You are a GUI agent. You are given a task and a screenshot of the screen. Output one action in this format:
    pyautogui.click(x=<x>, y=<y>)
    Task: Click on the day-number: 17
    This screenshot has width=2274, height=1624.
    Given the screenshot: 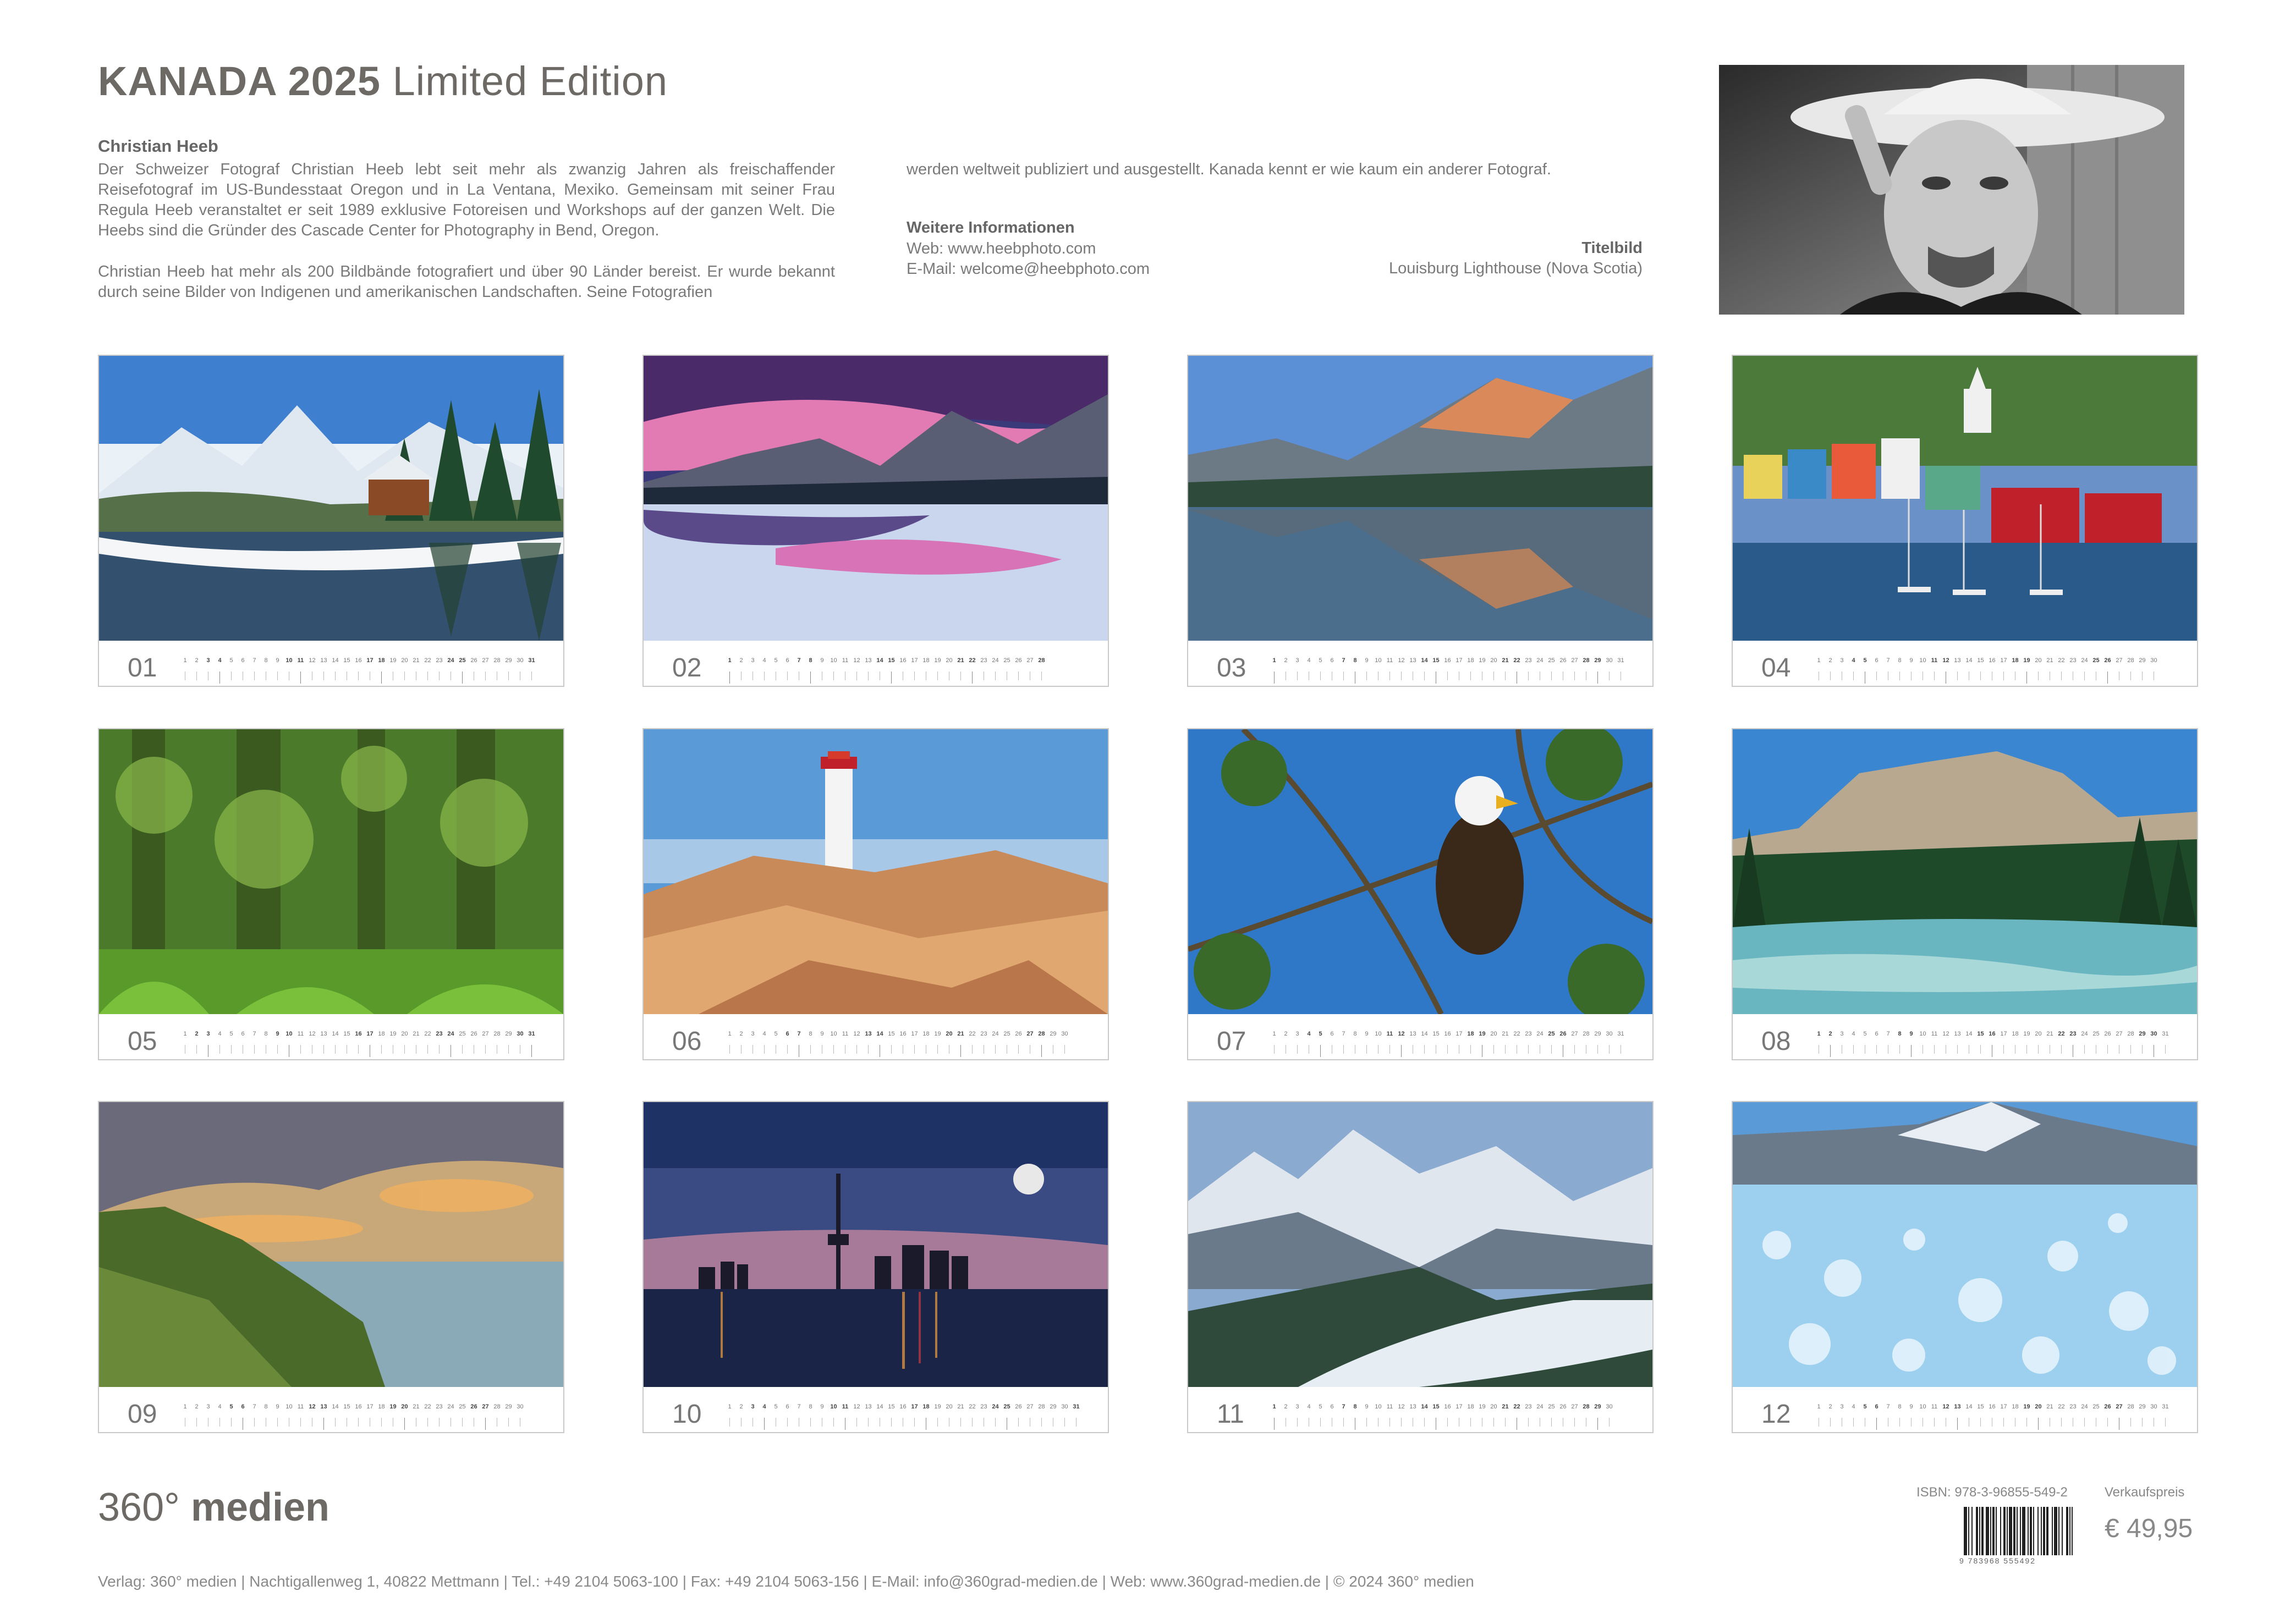 What is the action you would take?
    pyautogui.click(x=370, y=668)
    